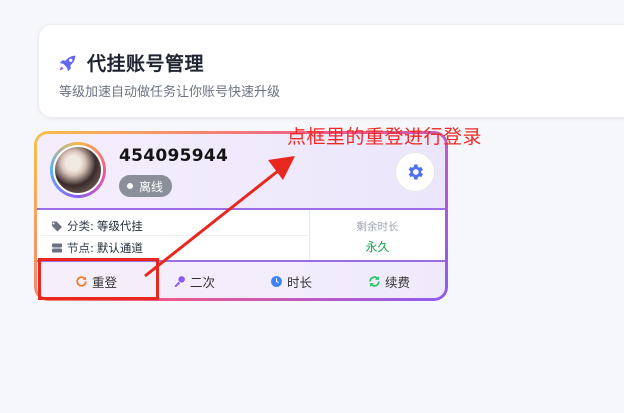 This screenshot has height=413, width=624. I want to click on category-row: 分类: 等级代挂, so click(97, 226).